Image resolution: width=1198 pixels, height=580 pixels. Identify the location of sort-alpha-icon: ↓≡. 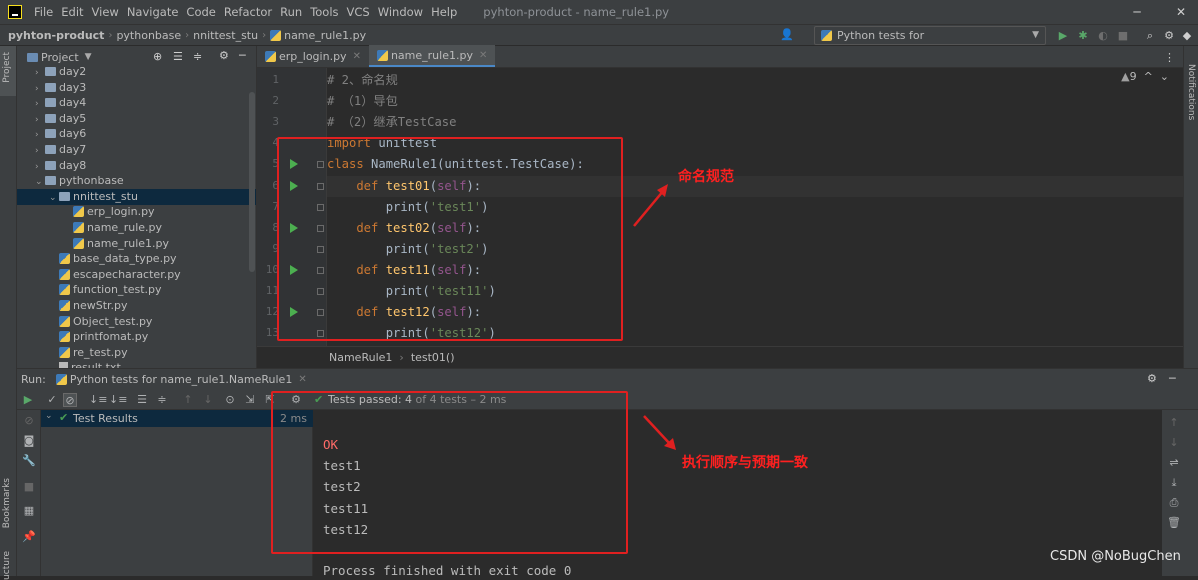
(98, 400).